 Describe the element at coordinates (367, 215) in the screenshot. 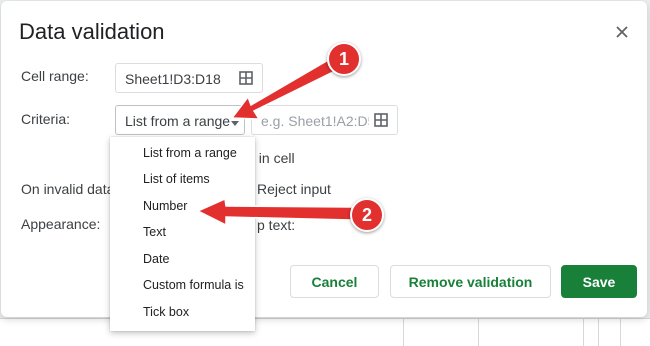

I see `callout-badge-2: 2` at that location.